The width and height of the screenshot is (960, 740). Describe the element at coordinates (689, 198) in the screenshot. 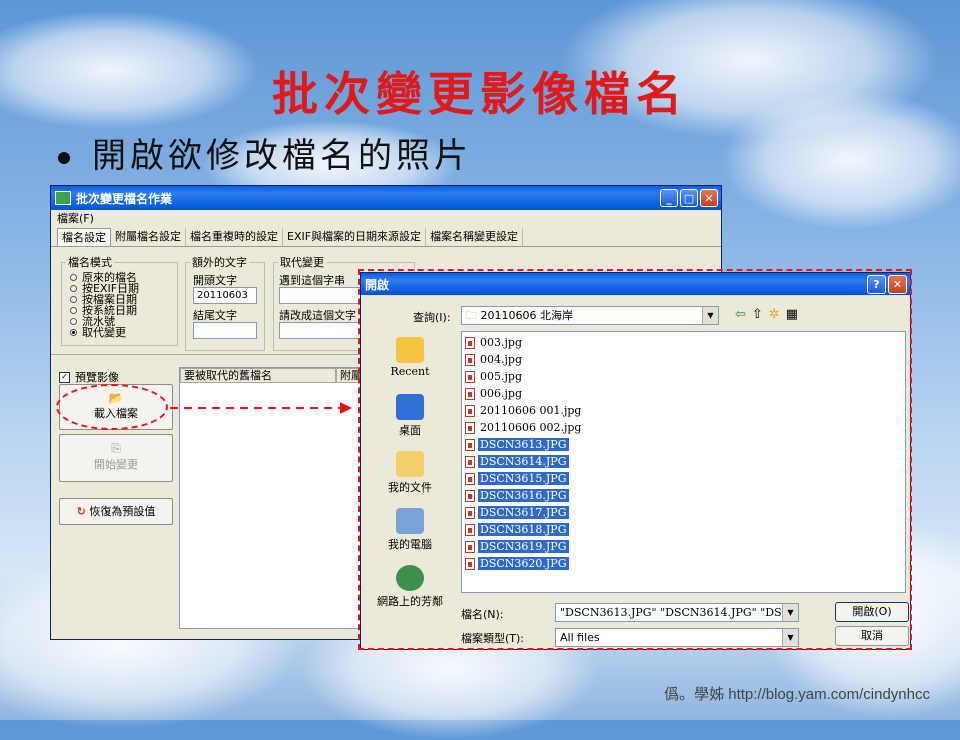

I see `maximize-button: □` at that location.